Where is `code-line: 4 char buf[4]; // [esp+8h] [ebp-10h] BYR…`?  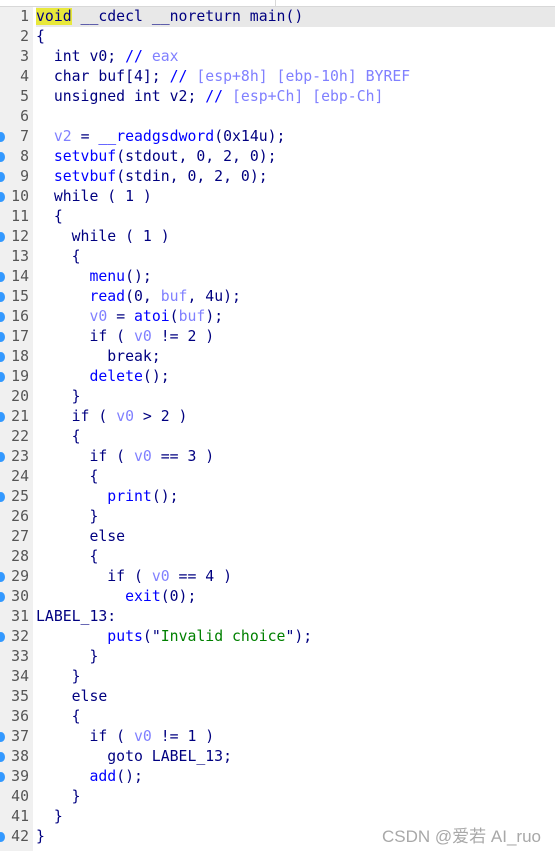
code-line: 4 char buf[4]; // [esp+8h] [ebp-10h] BYR… is located at coordinates (277, 77).